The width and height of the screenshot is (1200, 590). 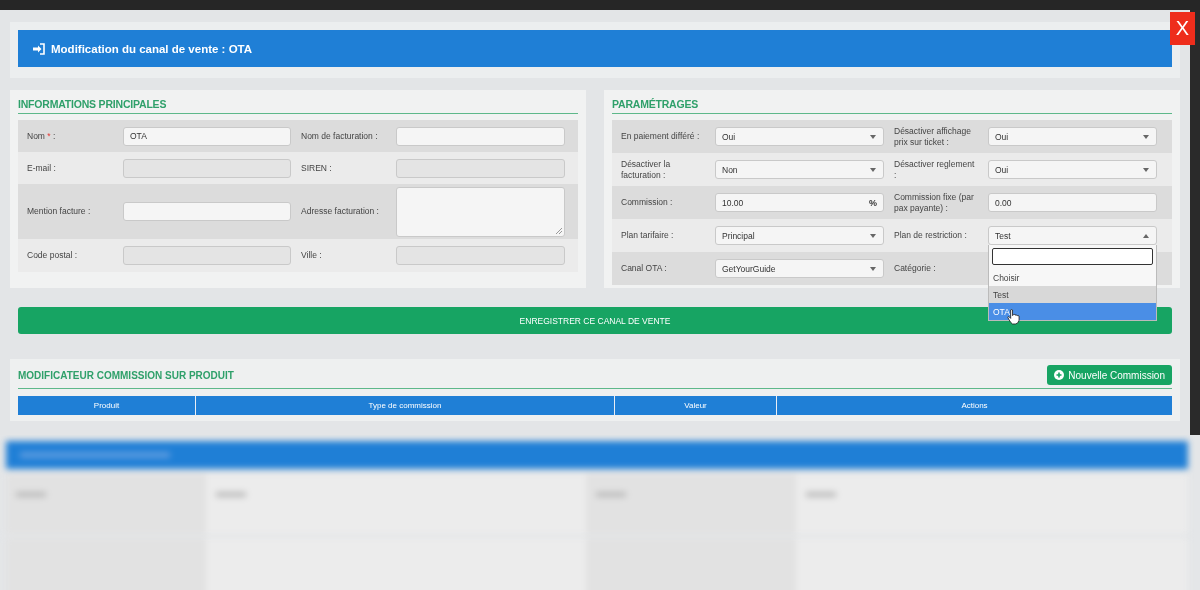 What do you see at coordinates (1072, 202) in the screenshot?
I see `input-field: 0.00` at bounding box center [1072, 202].